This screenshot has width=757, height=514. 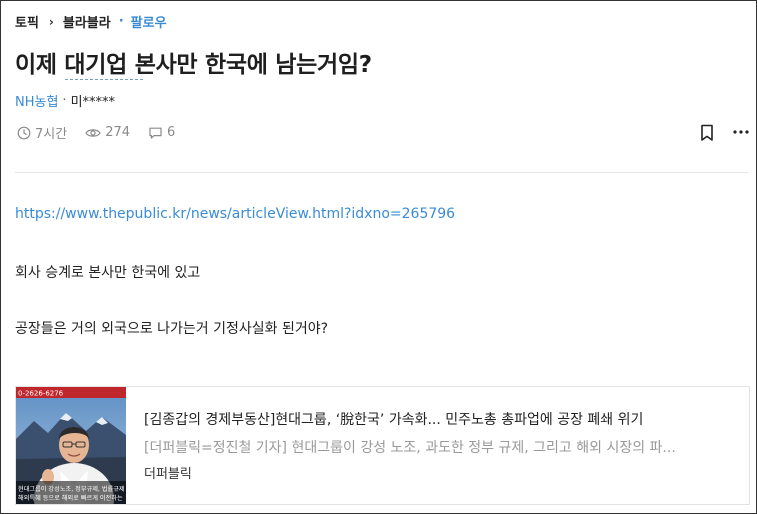 What do you see at coordinates (27, 21) in the screenshot?
I see `breadcrumb-topic: 토픽` at bounding box center [27, 21].